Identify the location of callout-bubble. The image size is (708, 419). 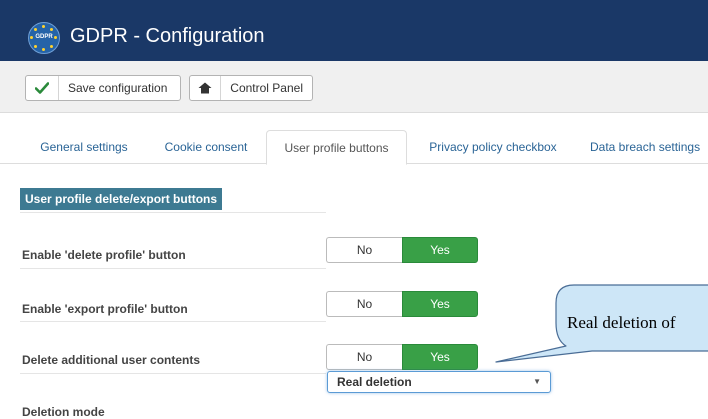
(601, 323).